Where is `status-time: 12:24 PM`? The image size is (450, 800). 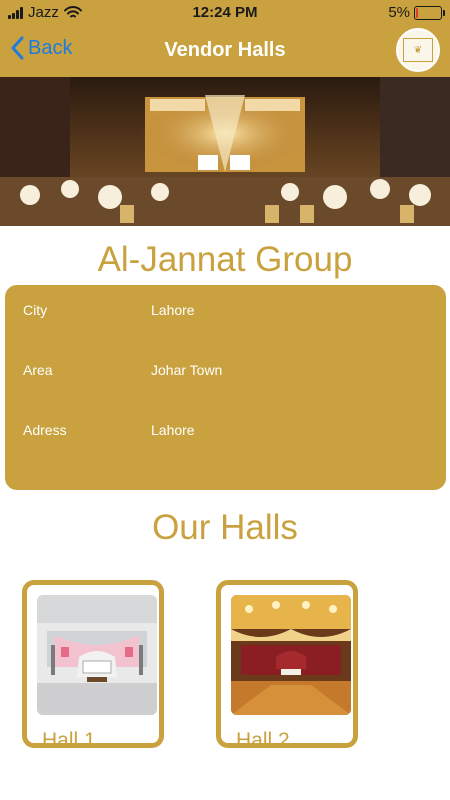
status-time: 12:24 PM is located at coordinates (225, 12).